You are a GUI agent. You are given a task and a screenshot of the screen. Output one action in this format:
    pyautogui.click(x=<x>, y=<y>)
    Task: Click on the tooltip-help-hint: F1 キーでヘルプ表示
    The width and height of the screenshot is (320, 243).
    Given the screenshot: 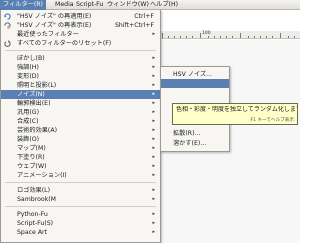 What is the action you would take?
    pyautogui.click(x=272, y=120)
    